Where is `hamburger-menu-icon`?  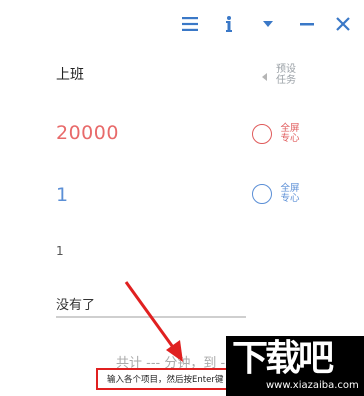
hamburger-menu-icon is located at coordinates (190, 24).